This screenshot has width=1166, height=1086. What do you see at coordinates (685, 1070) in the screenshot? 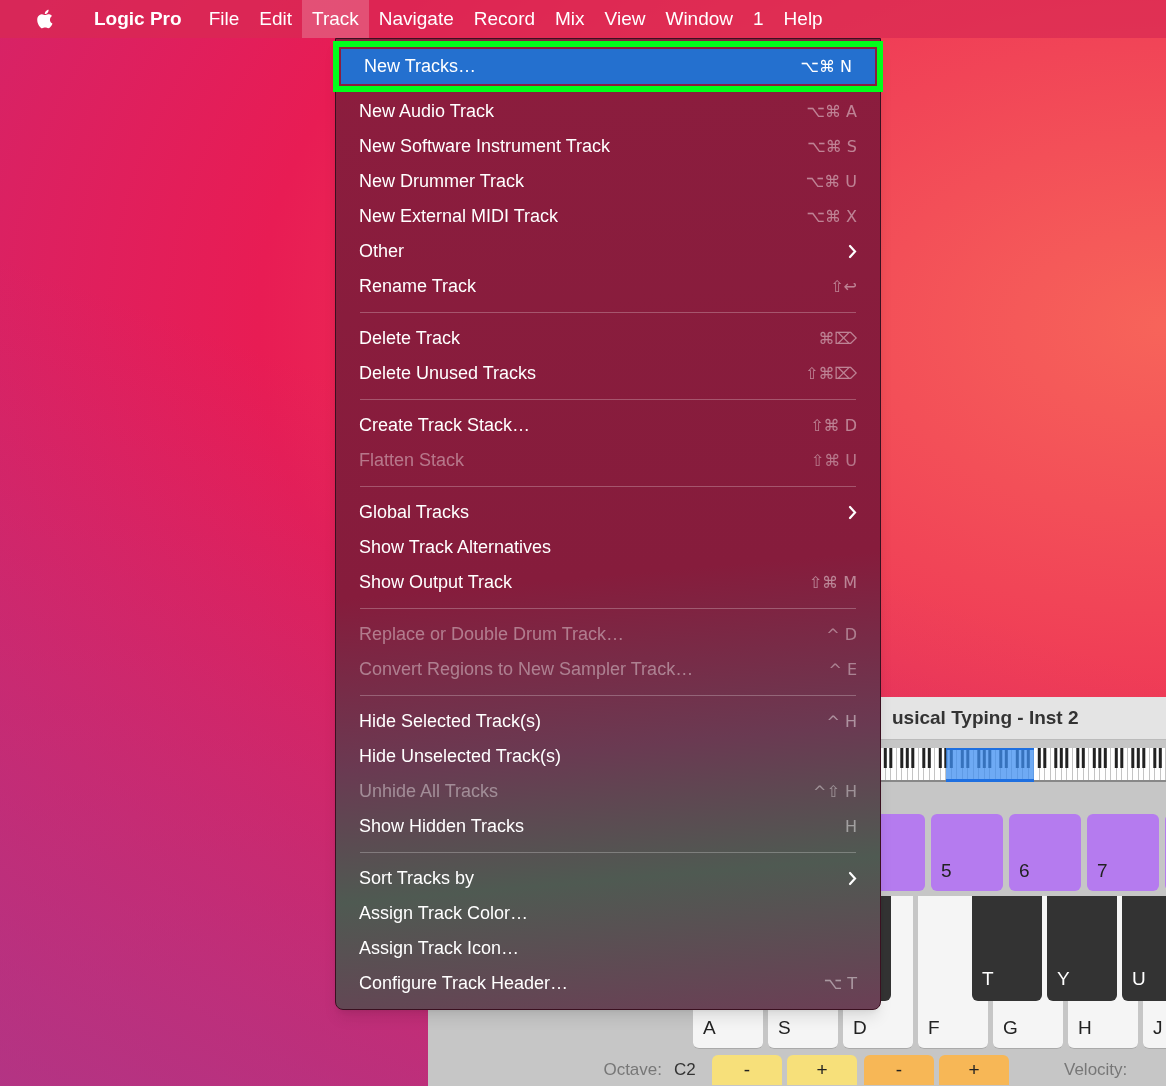
I see `octave-value: C2` at bounding box center [685, 1070].